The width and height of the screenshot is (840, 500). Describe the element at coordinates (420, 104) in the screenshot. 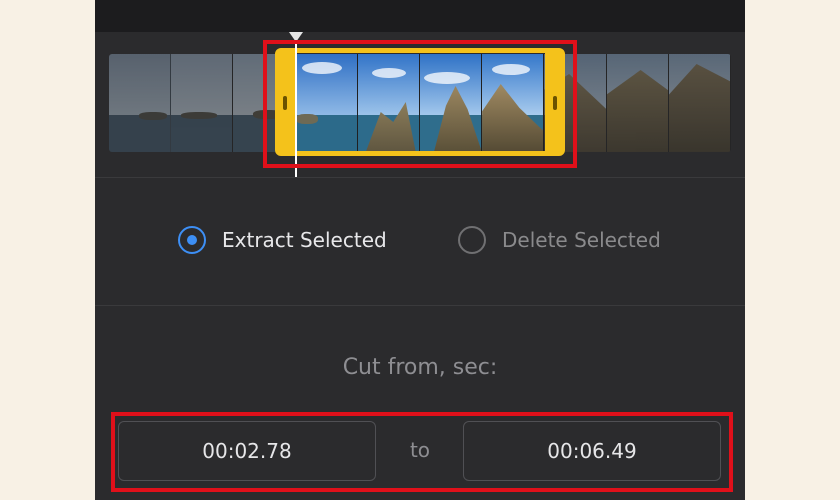

I see `highlight-box-selection` at that location.